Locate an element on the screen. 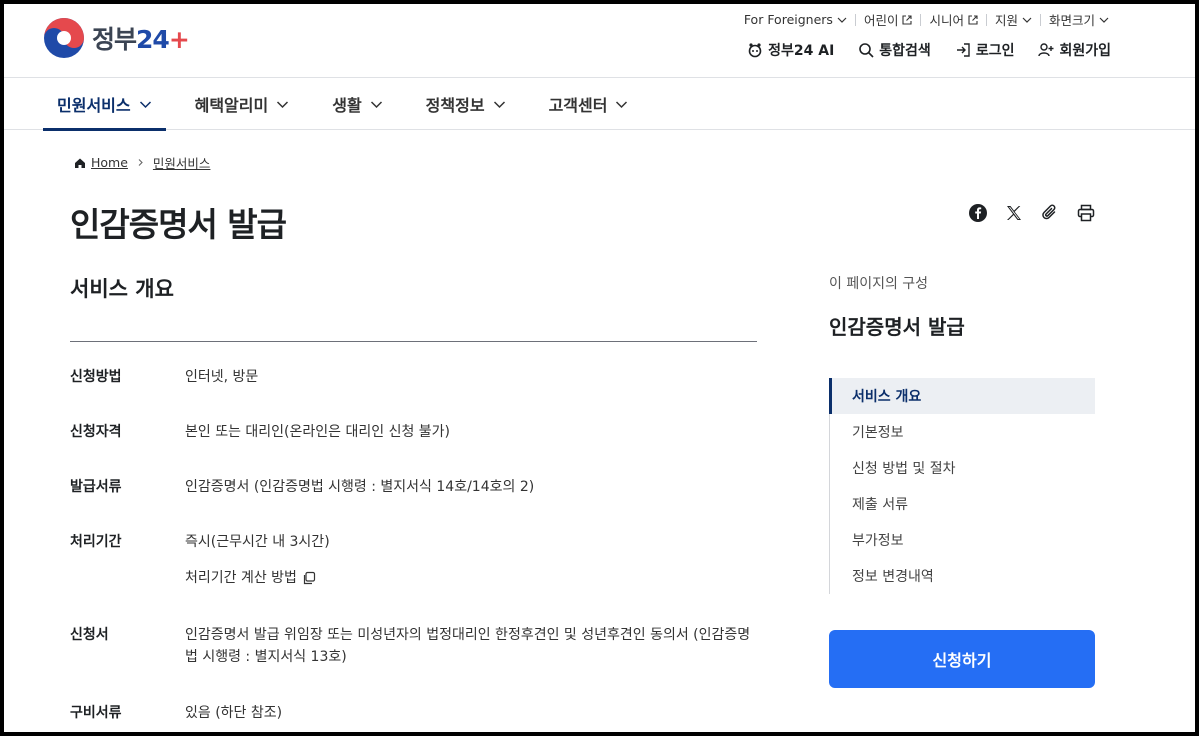  info-row: 신청자격 본인 또는 대리인(온라인은 대리인 신청 불가) is located at coordinates (415, 432).